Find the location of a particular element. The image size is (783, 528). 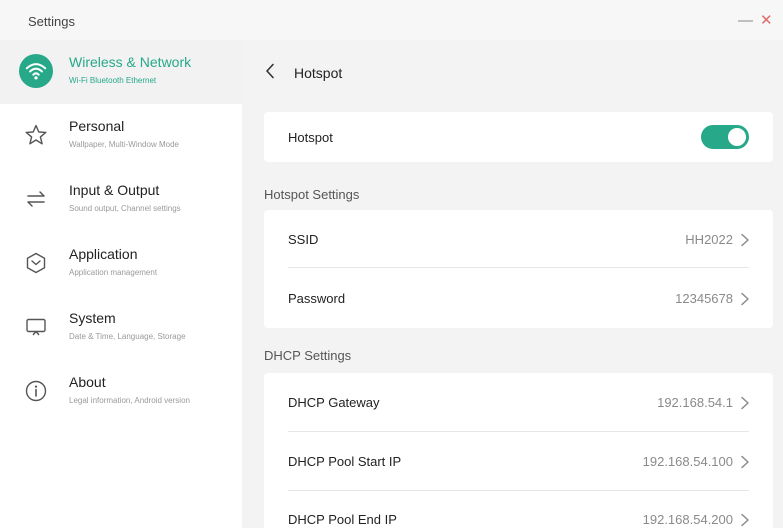

hotspot-settings-header: Hotspot Settings is located at coordinates (312, 194).